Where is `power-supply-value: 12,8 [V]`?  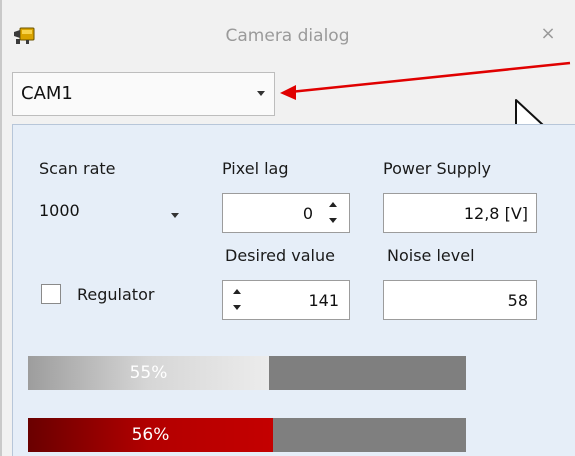 power-supply-value: 12,8 [V] is located at coordinates (495, 213).